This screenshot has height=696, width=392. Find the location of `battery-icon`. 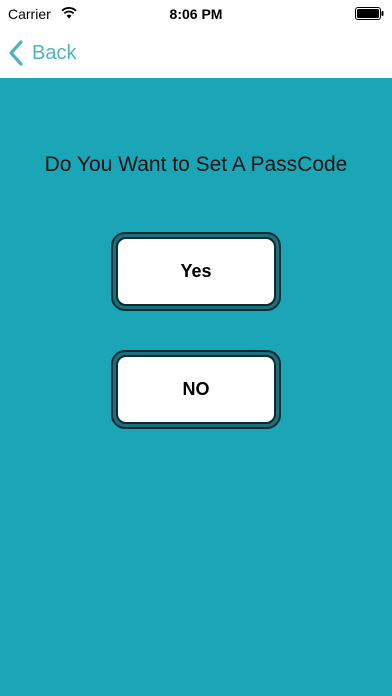

battery-icon is located at coordinates (369, 13).